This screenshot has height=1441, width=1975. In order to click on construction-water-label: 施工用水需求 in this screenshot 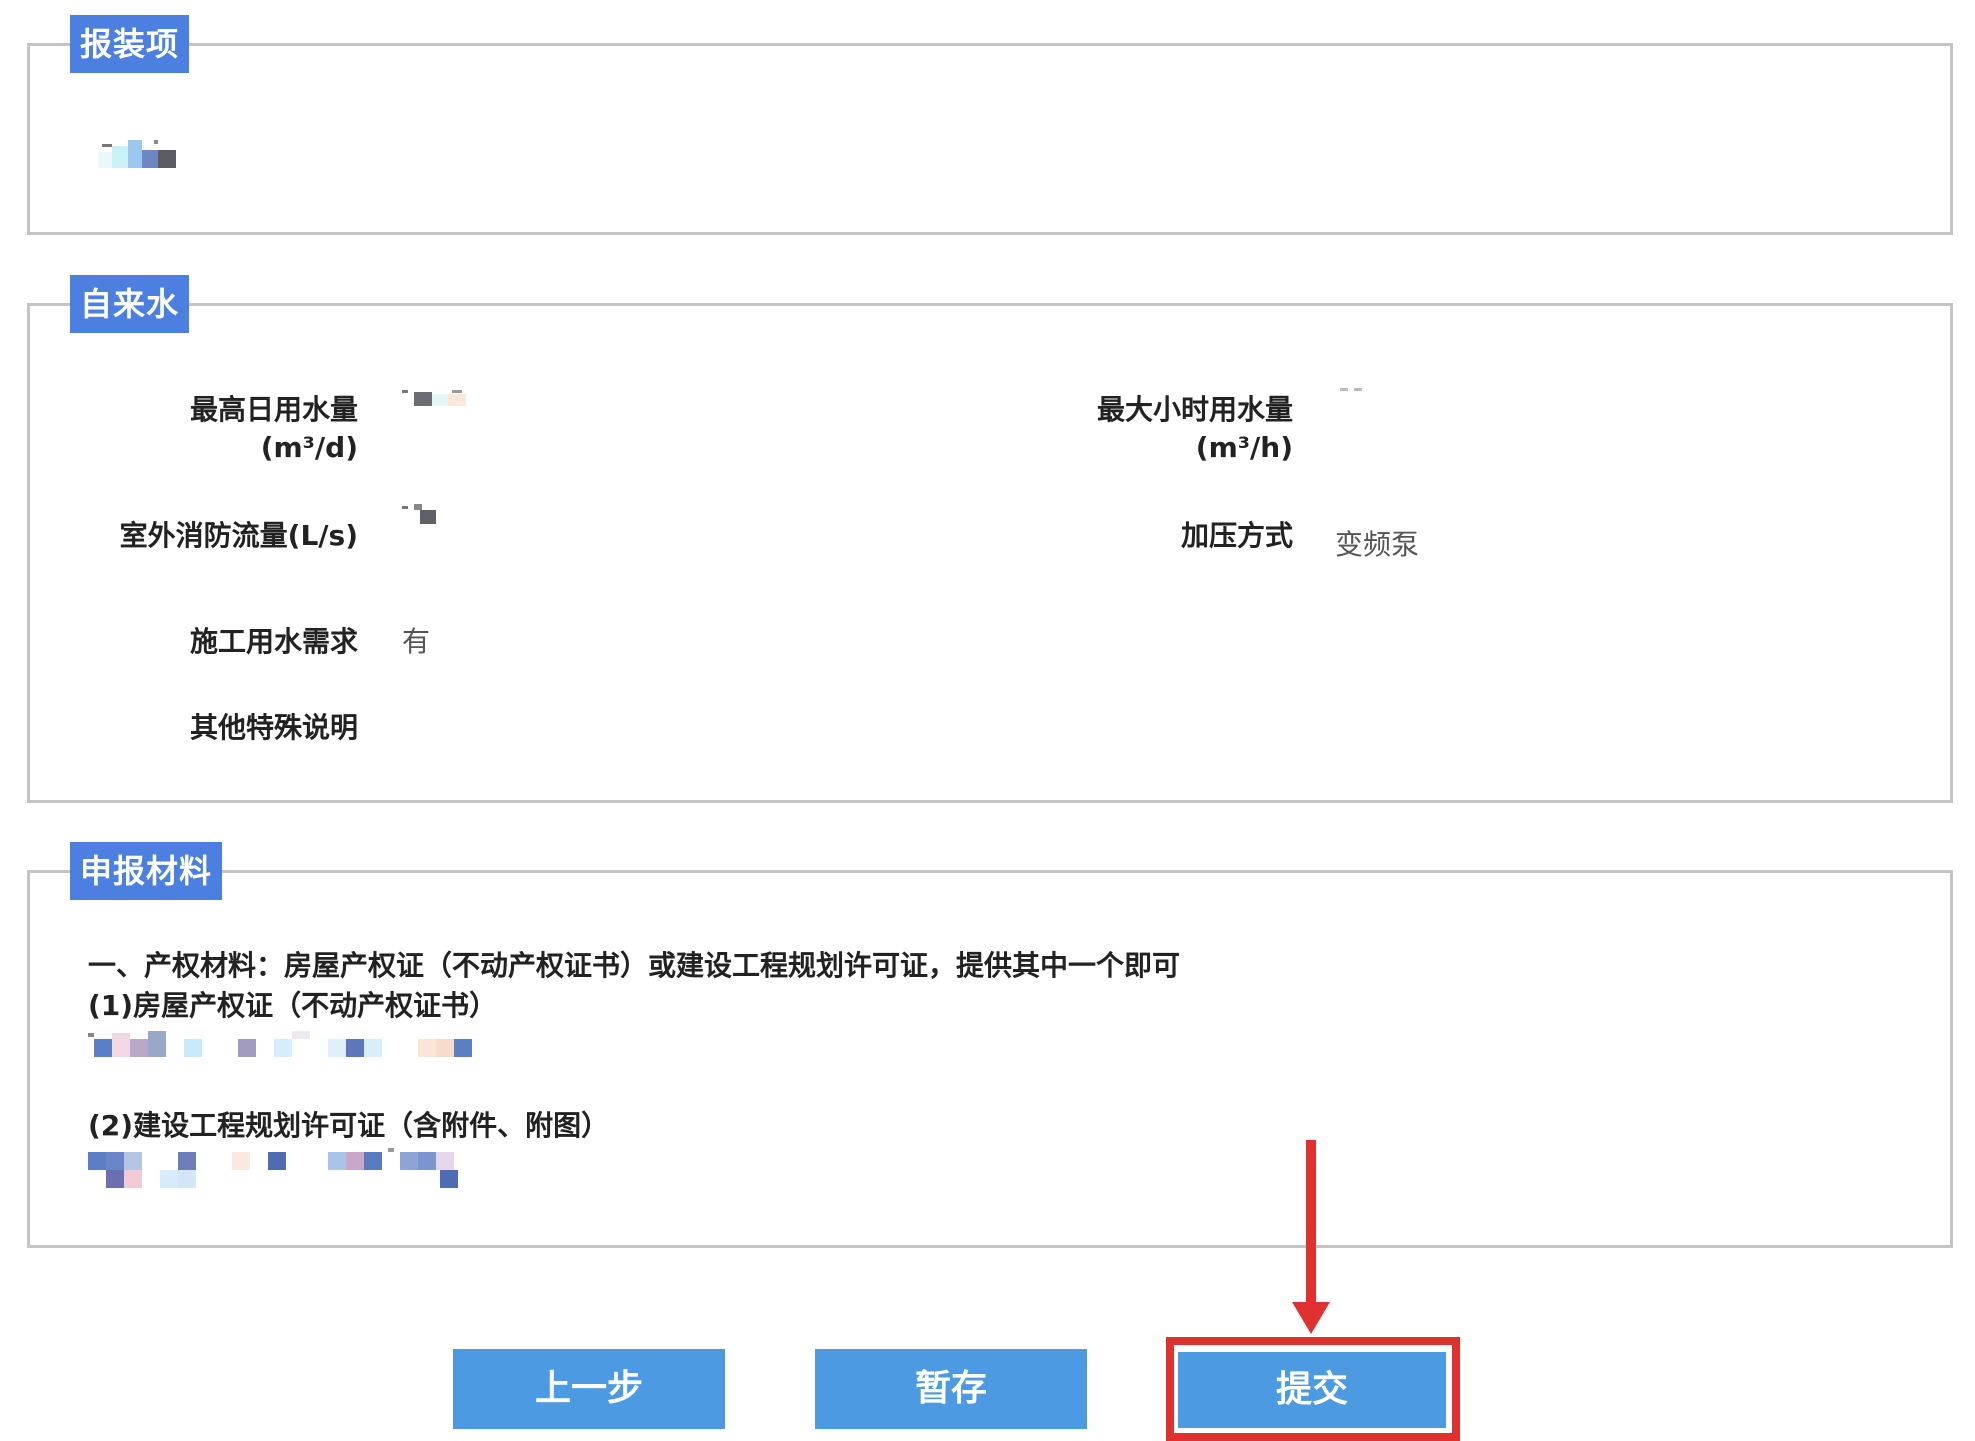, I will do `click(273, 641)`.